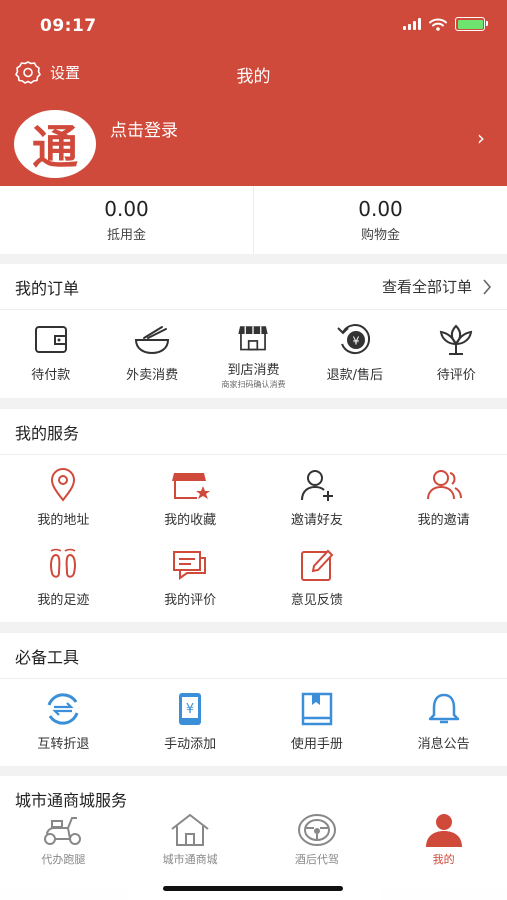 The image size is (507, 900). What do you see at coordinates (316, 600) in the screenshot?
I see `cell-label: 意见反馈` at bounding box center [316, 600].